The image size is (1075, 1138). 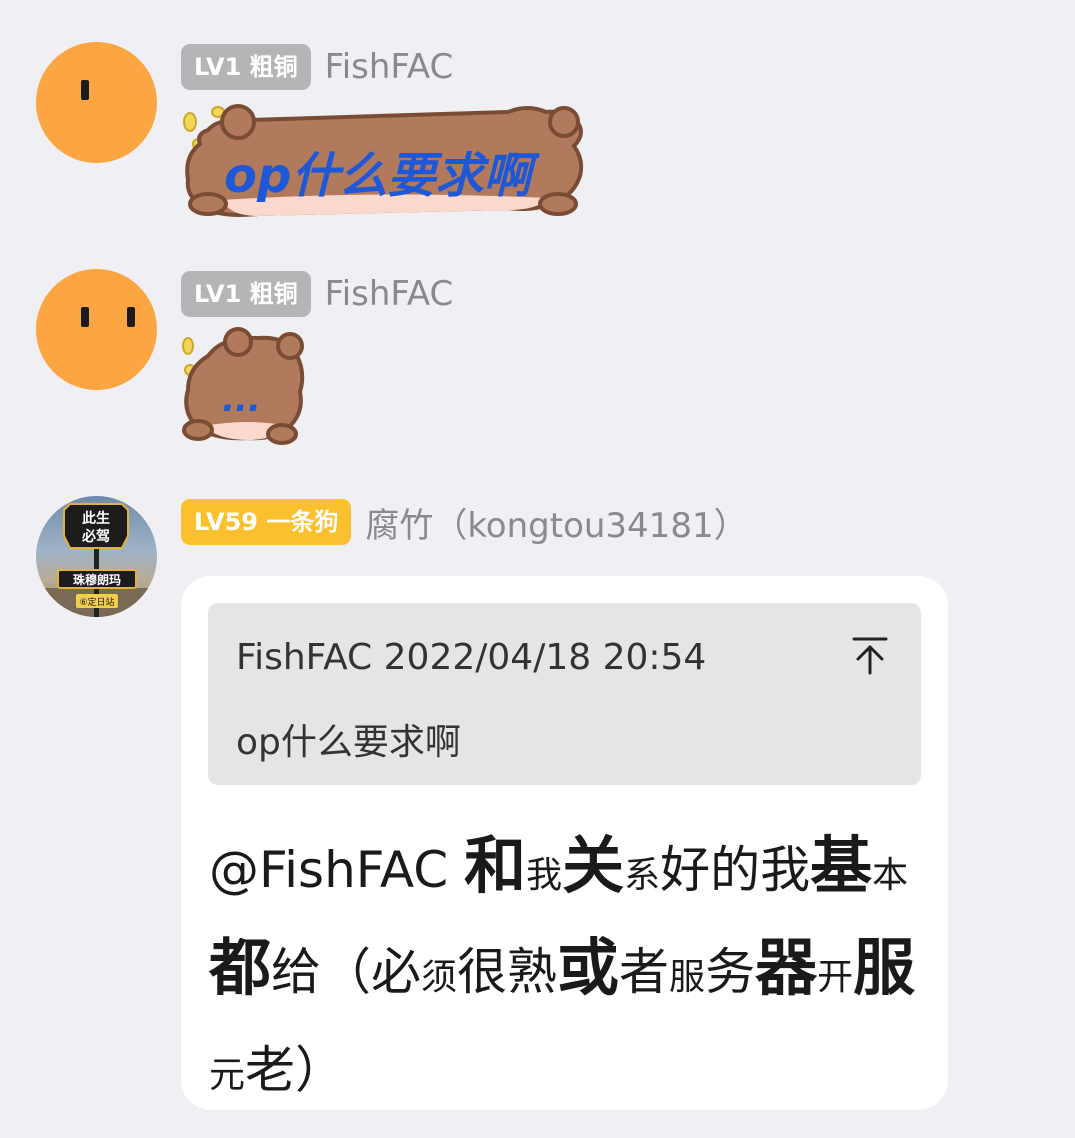 I want to click on reply-segment: @FishFAC, so click(x=337, y=870).